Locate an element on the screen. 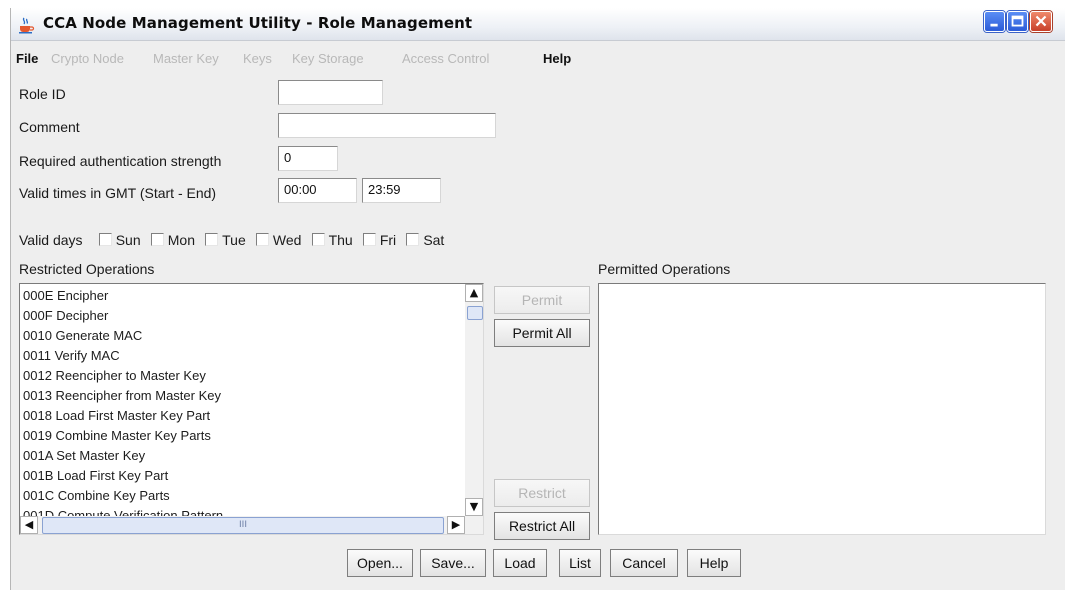  checkbox-tue-label: Tue is located at coordinates (234, 240).